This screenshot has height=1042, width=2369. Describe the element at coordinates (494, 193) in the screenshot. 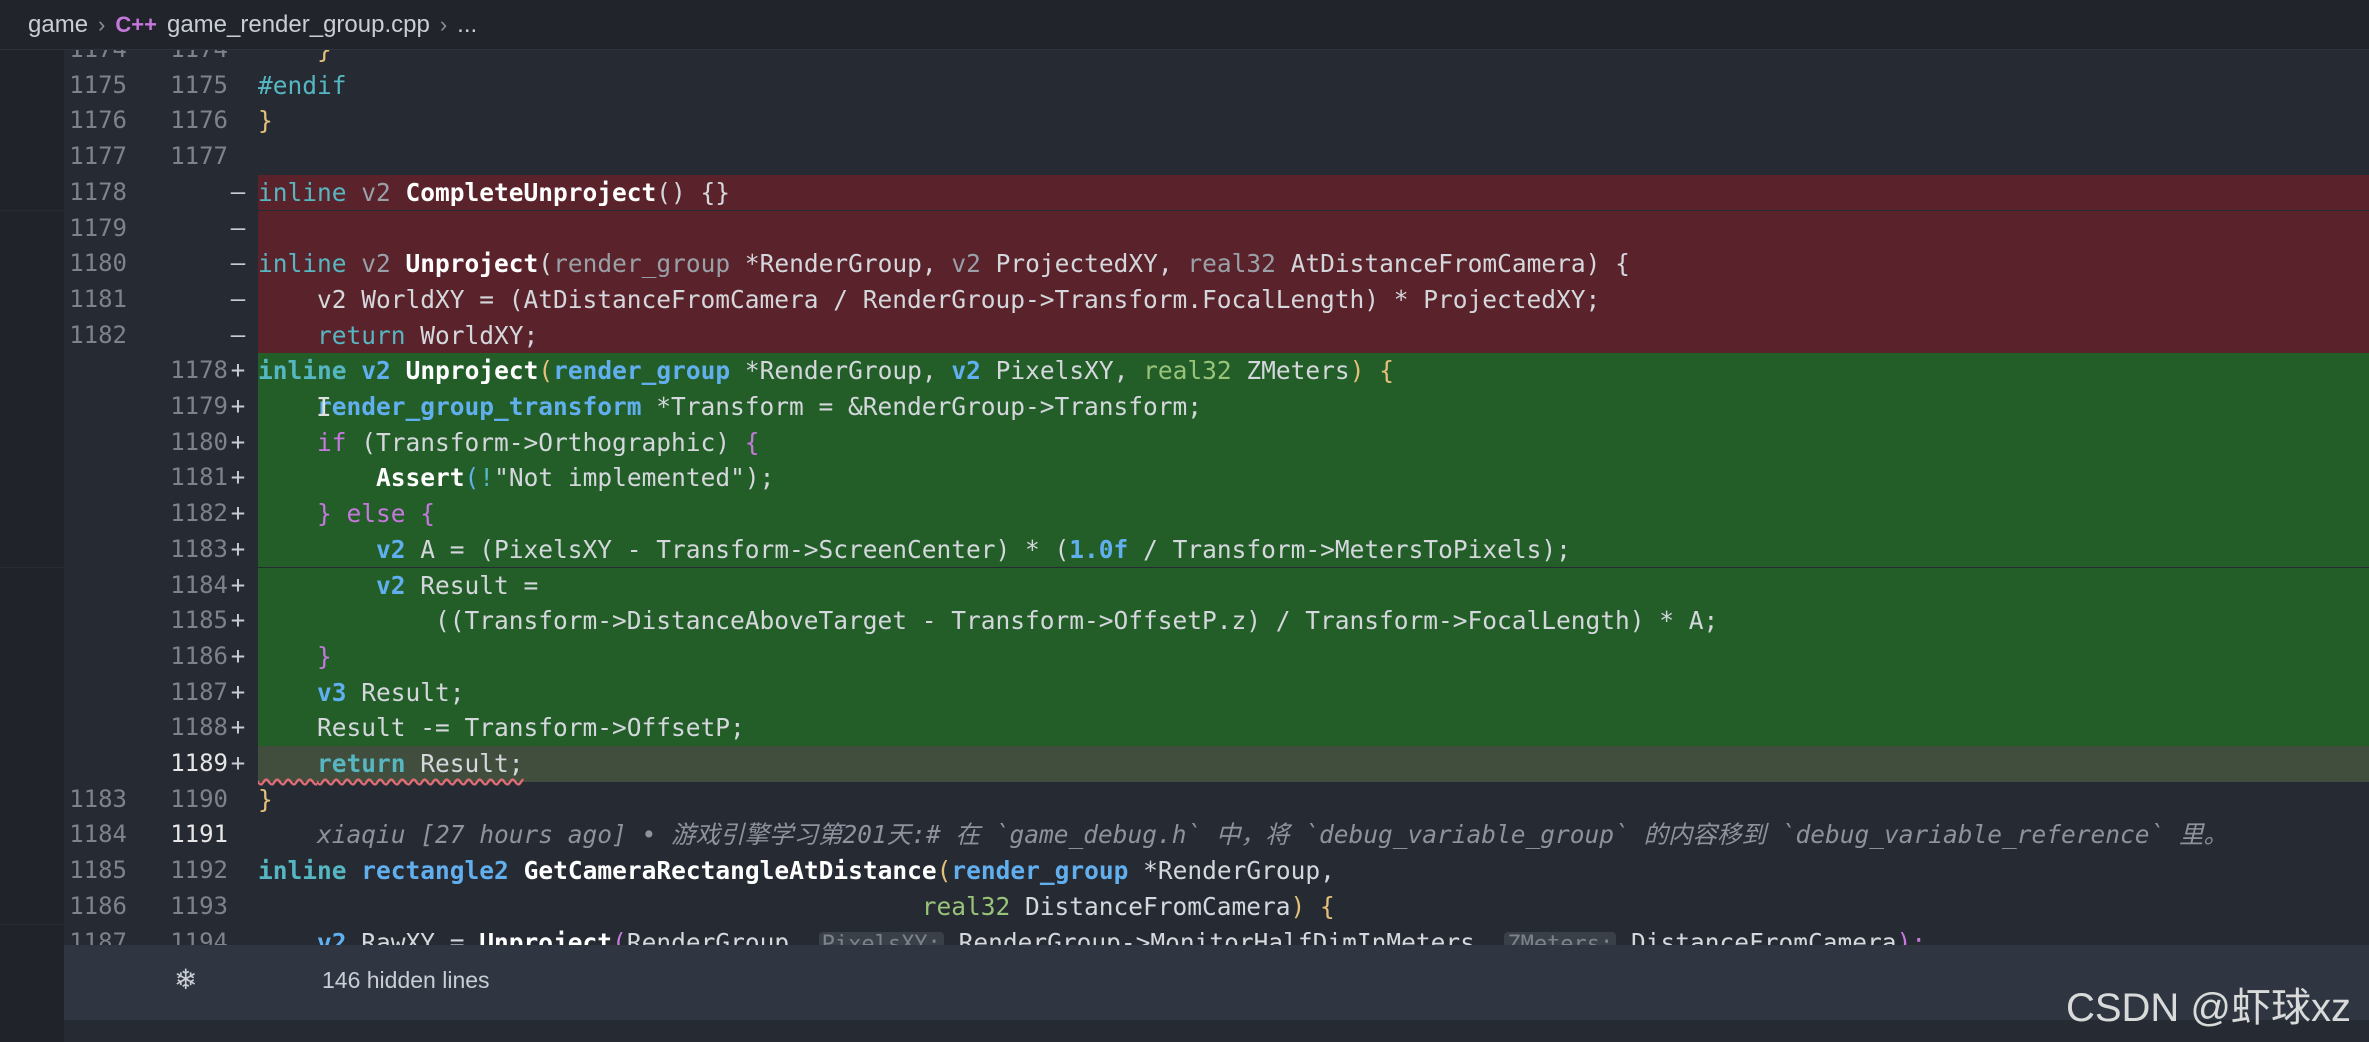

I see `code-text: inline v2 CompleteUnproject() {}` at that location.